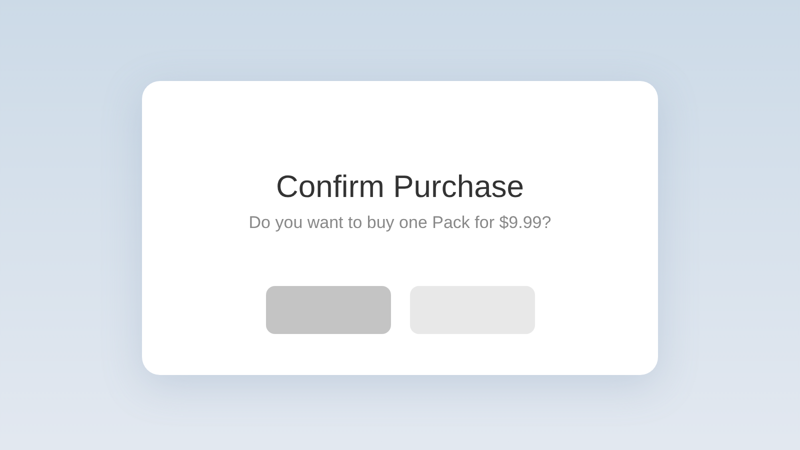  Describe the element at coordinates (400, 187) in the screenshot. I see `dialog-title: Confirm Purchase` at that location.